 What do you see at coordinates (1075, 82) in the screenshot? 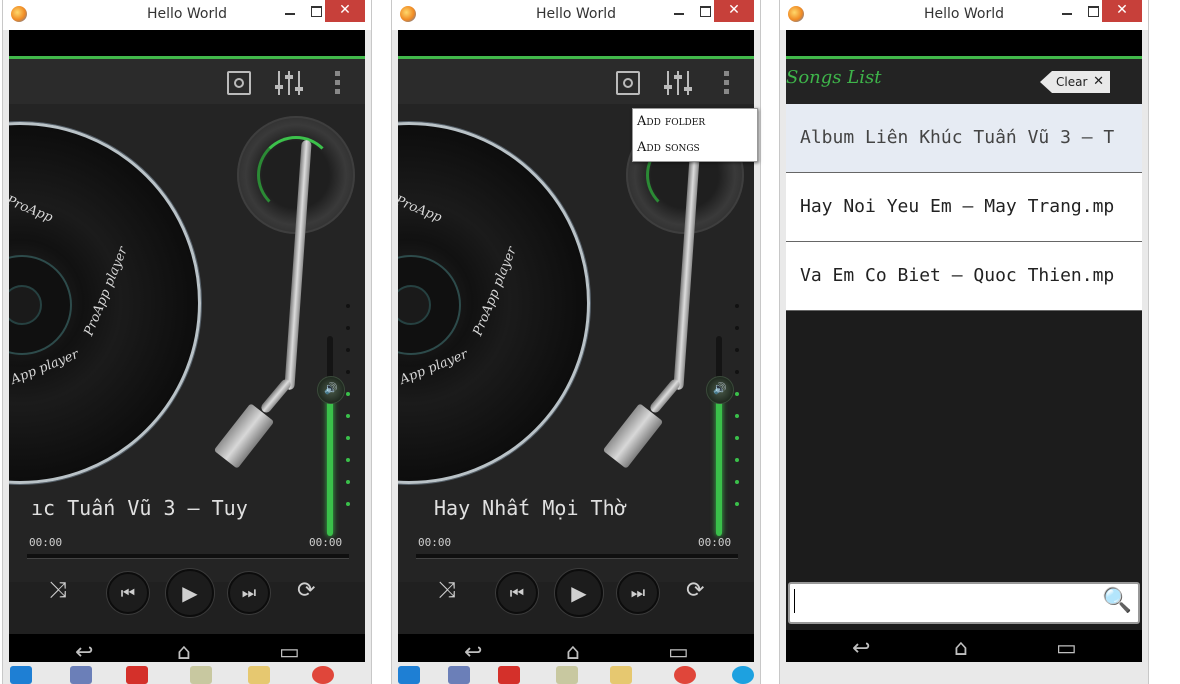
I see `clear-button: Clear` at bounding box center [1075, 82].